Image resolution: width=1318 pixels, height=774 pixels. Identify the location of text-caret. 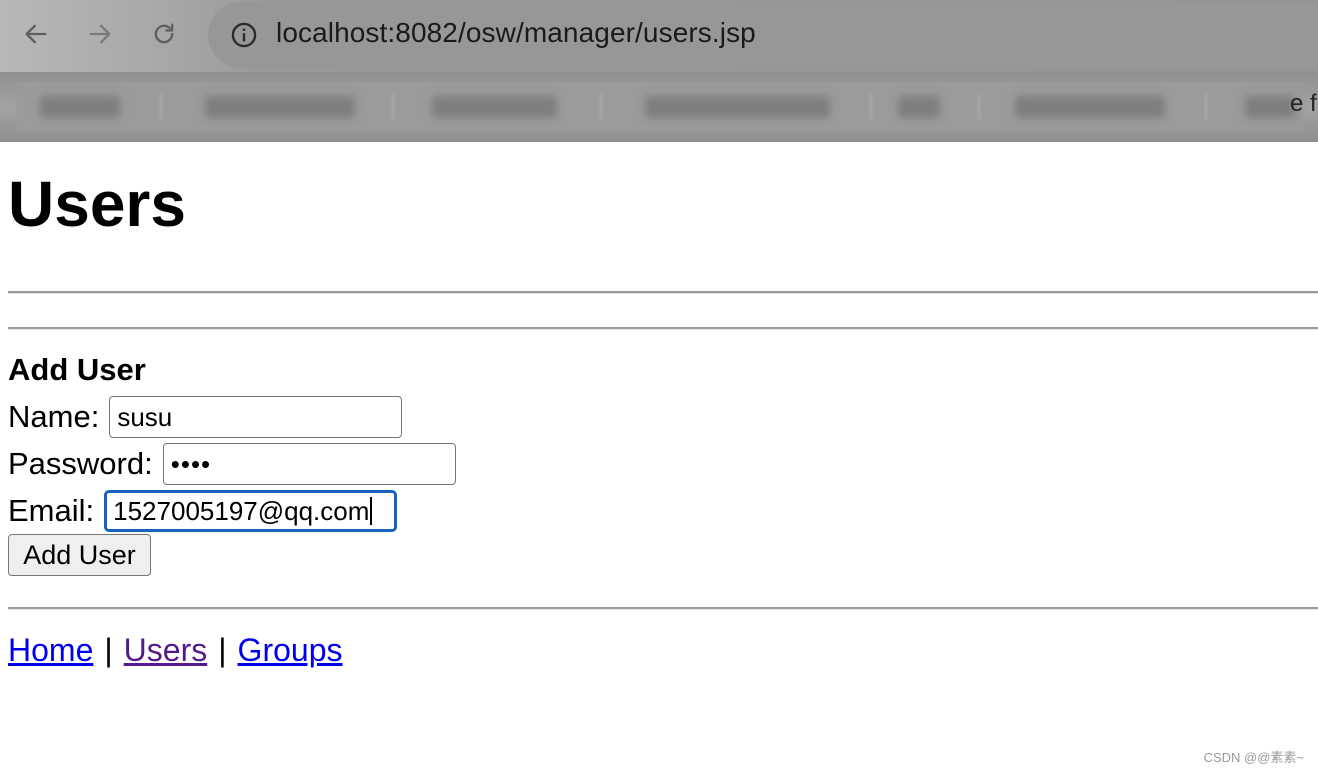
(371, 511).